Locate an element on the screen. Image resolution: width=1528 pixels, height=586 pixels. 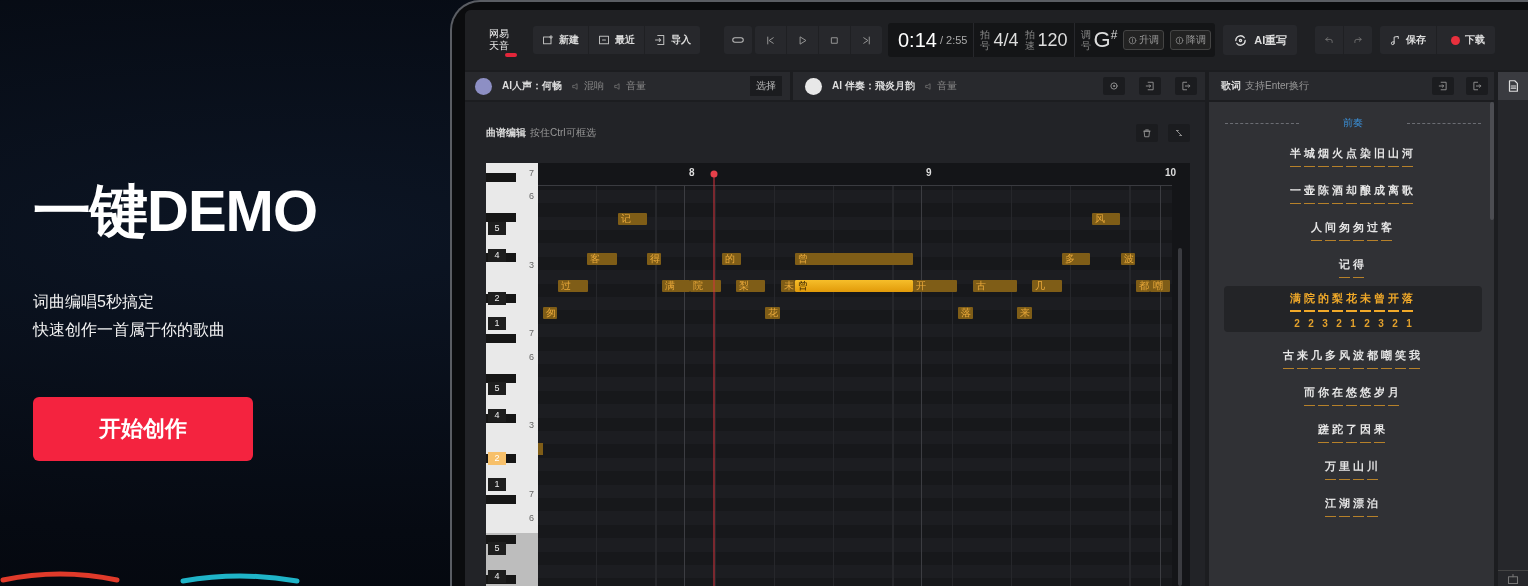
bar-number: 10 is located at coordinates (1171, 172).